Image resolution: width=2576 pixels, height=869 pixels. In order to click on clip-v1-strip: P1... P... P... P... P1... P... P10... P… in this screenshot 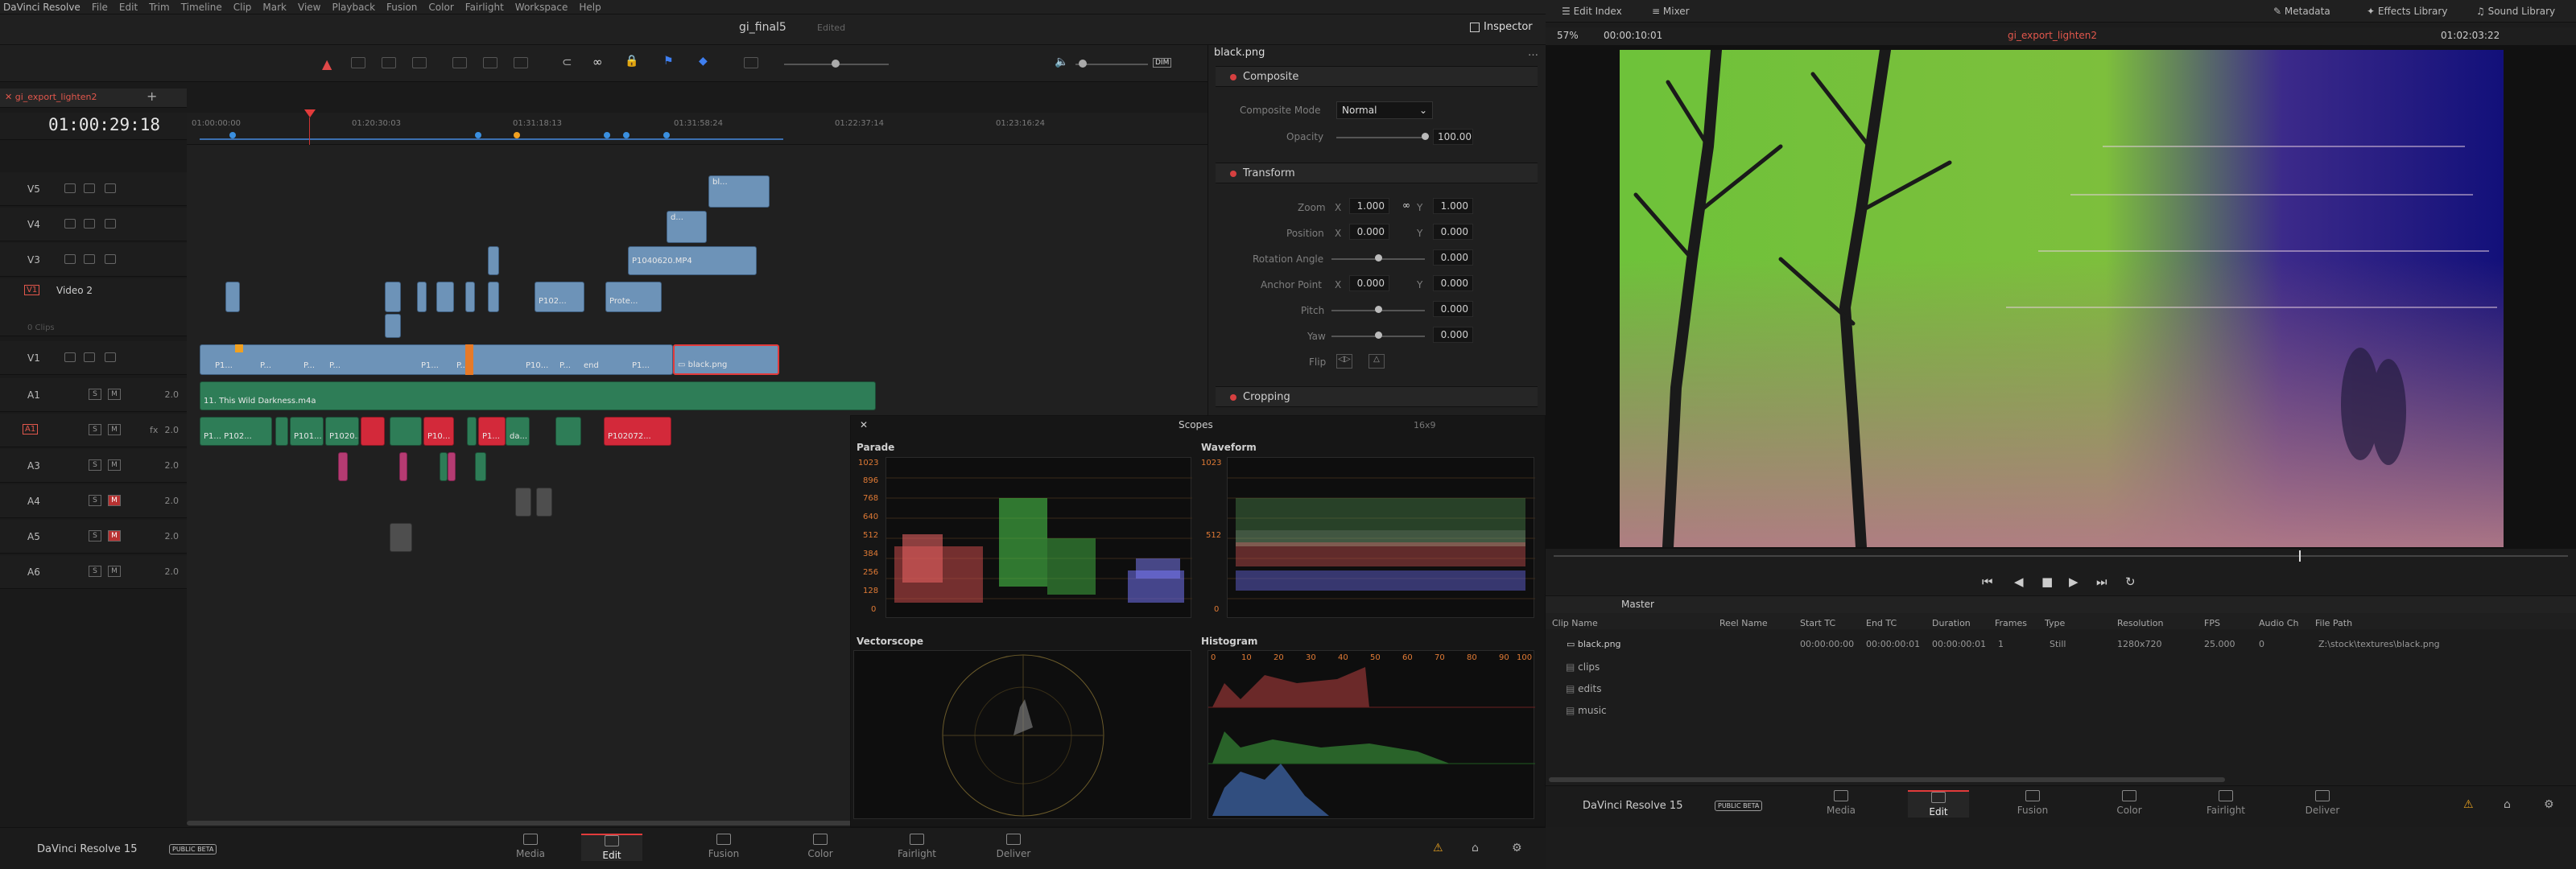, I will do `click(436, 359)`.